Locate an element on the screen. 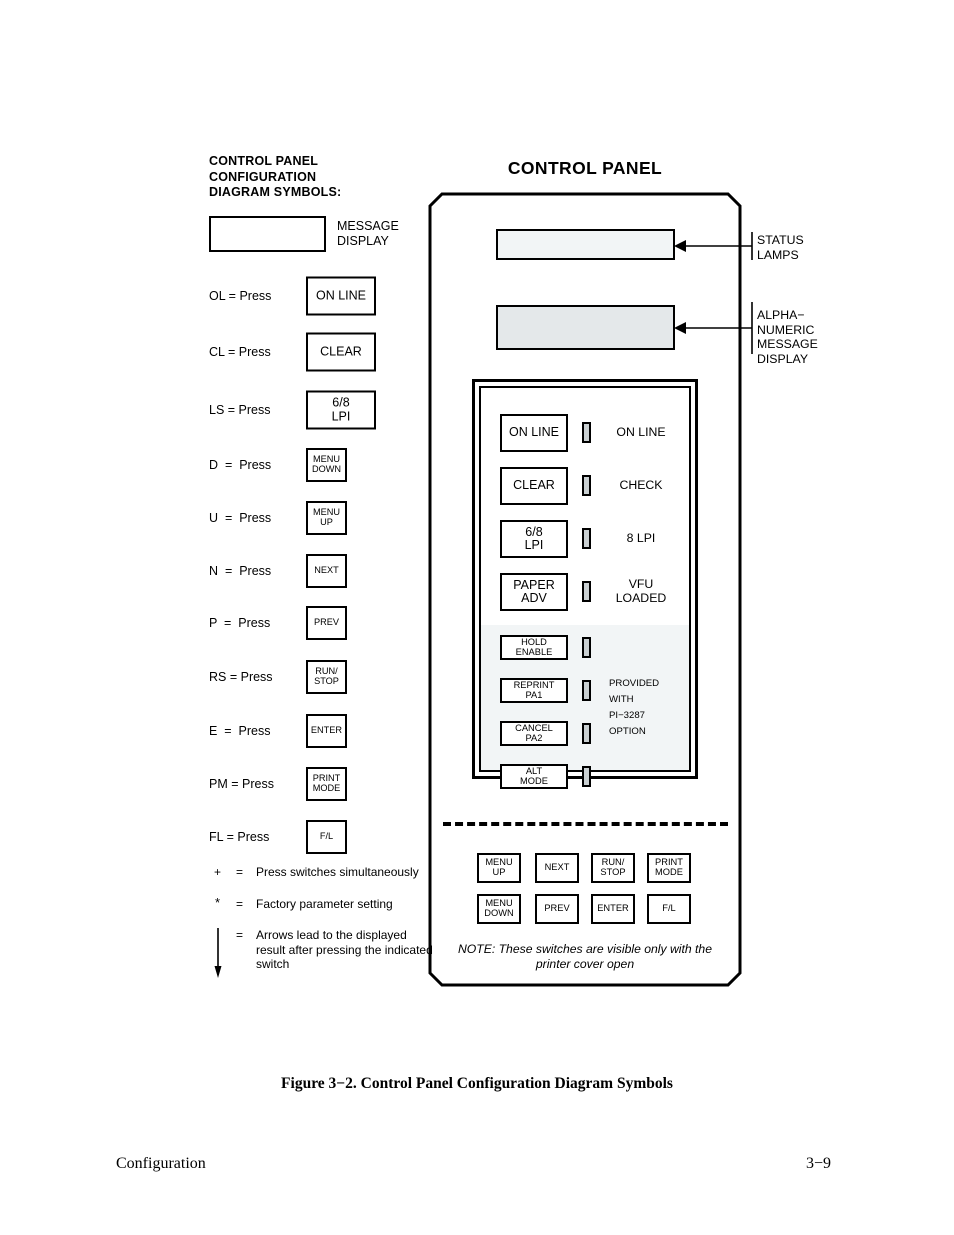 This screenshot has width=954, height=1235. option-note-line: PI−3287 is located at coordinates (627, 715).